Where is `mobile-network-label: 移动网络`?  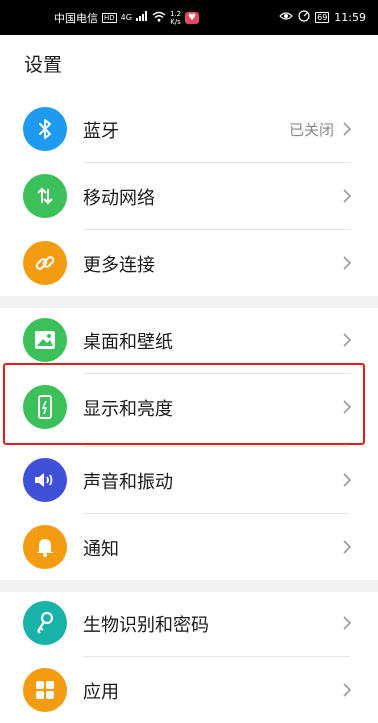
mobile-network-label: 移动网络 is located at coordinates (119, 198).